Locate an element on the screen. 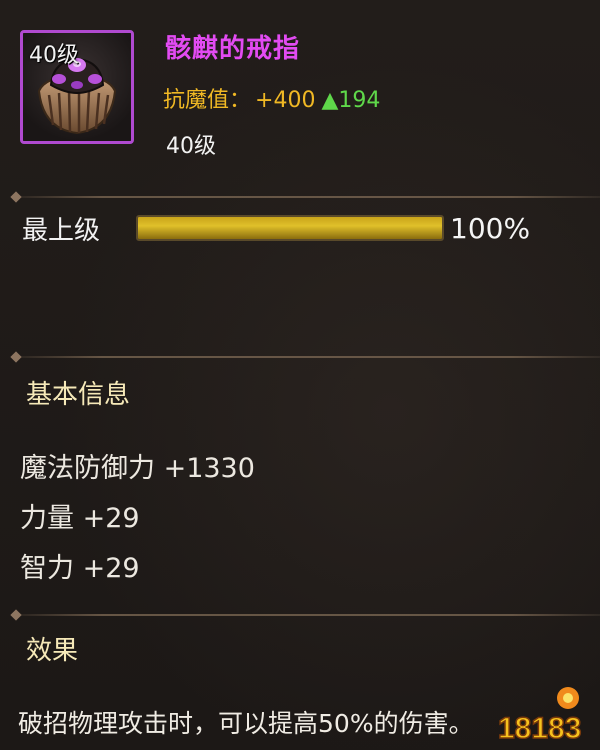  item-level-badge: 40级 is located at coordinates (54, 55).